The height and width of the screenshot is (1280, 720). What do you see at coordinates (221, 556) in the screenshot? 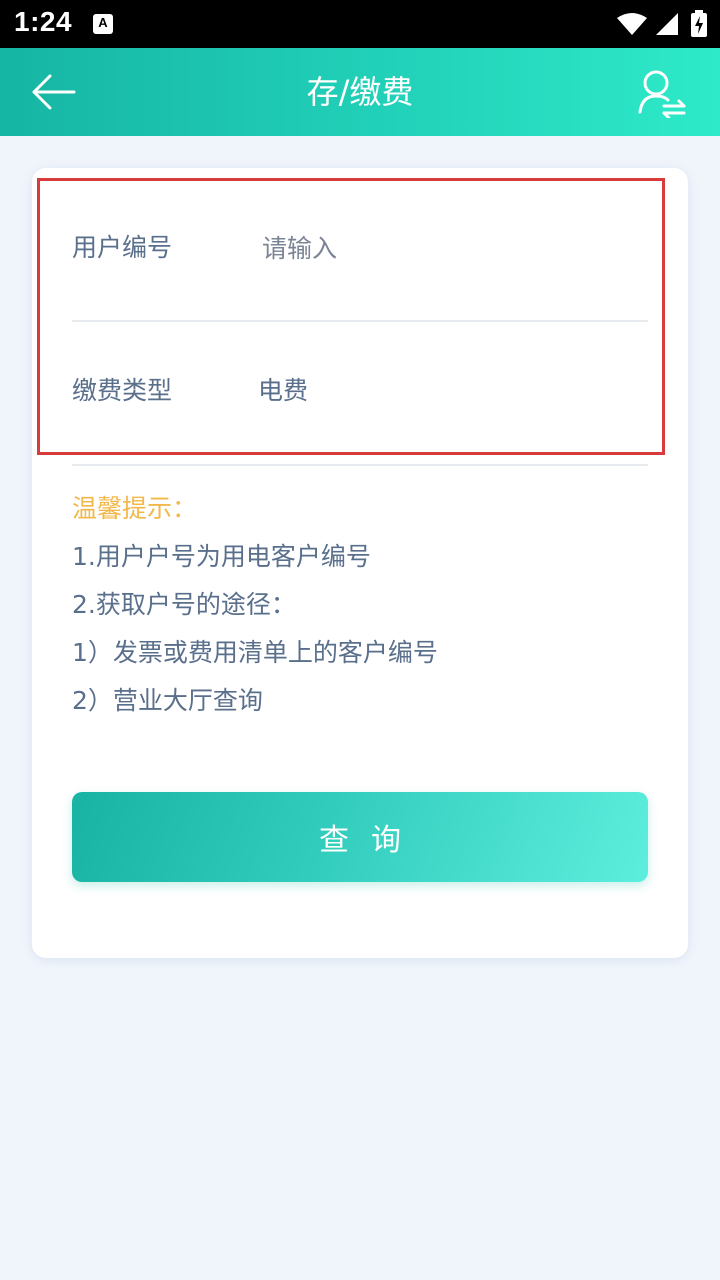
I see `tip-line: 1.用户户号为用电客户编号` at bounding box center [221, 556].